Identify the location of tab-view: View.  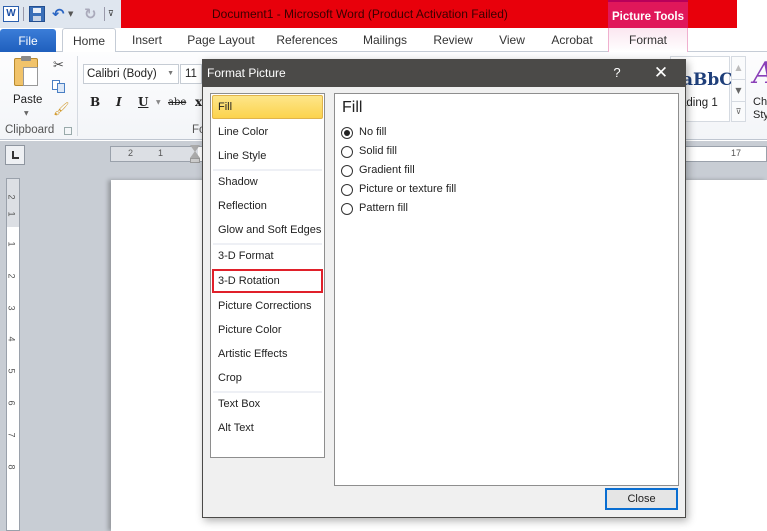
(512, 40).